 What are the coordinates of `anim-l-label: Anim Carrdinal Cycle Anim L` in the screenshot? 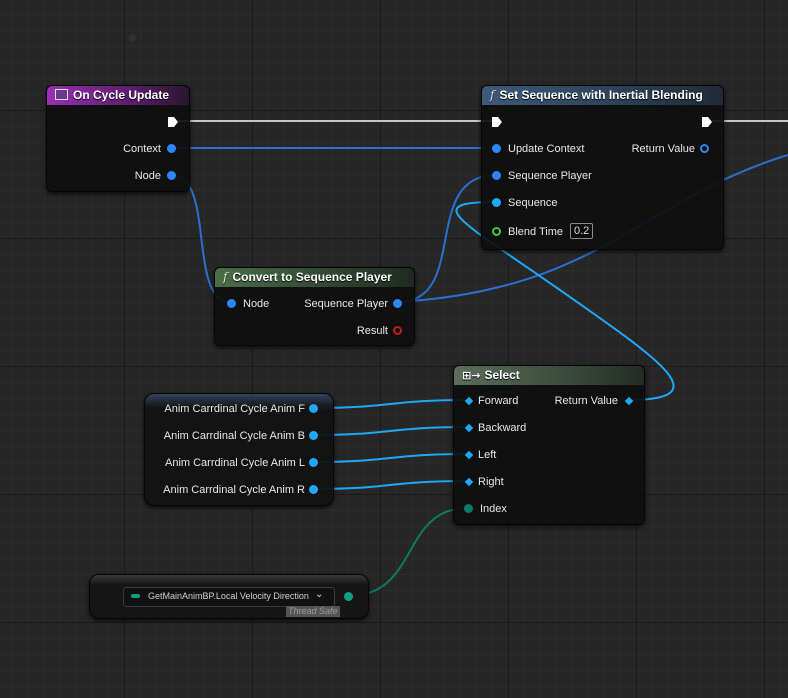 It's located at (235, 463).